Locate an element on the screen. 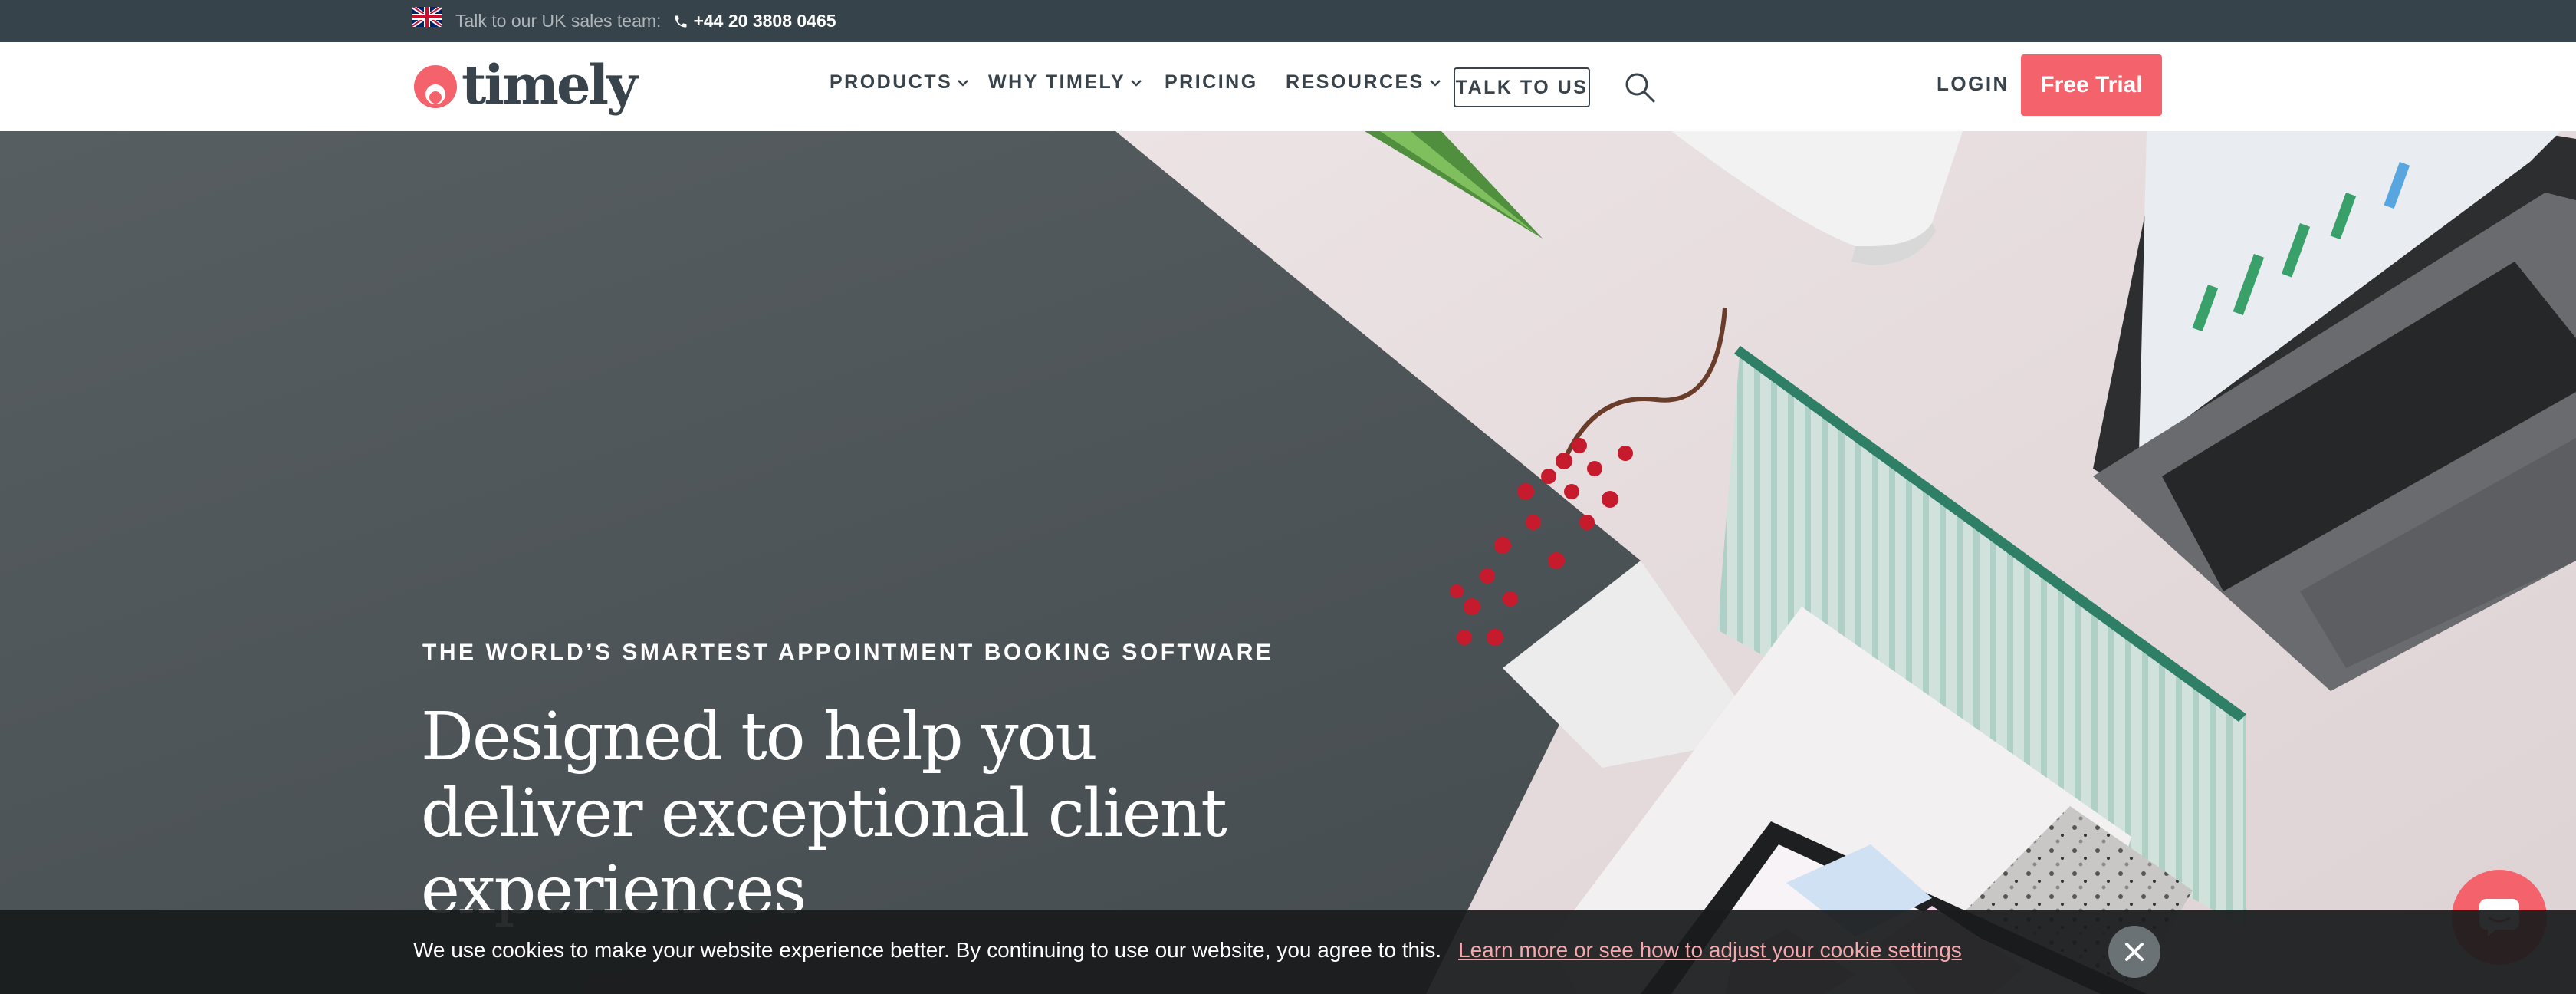 The width and height of the screenshot is (2576, 994). nav-why-timely-label: WHY TIMELY is located at coordinates (1057, 82).